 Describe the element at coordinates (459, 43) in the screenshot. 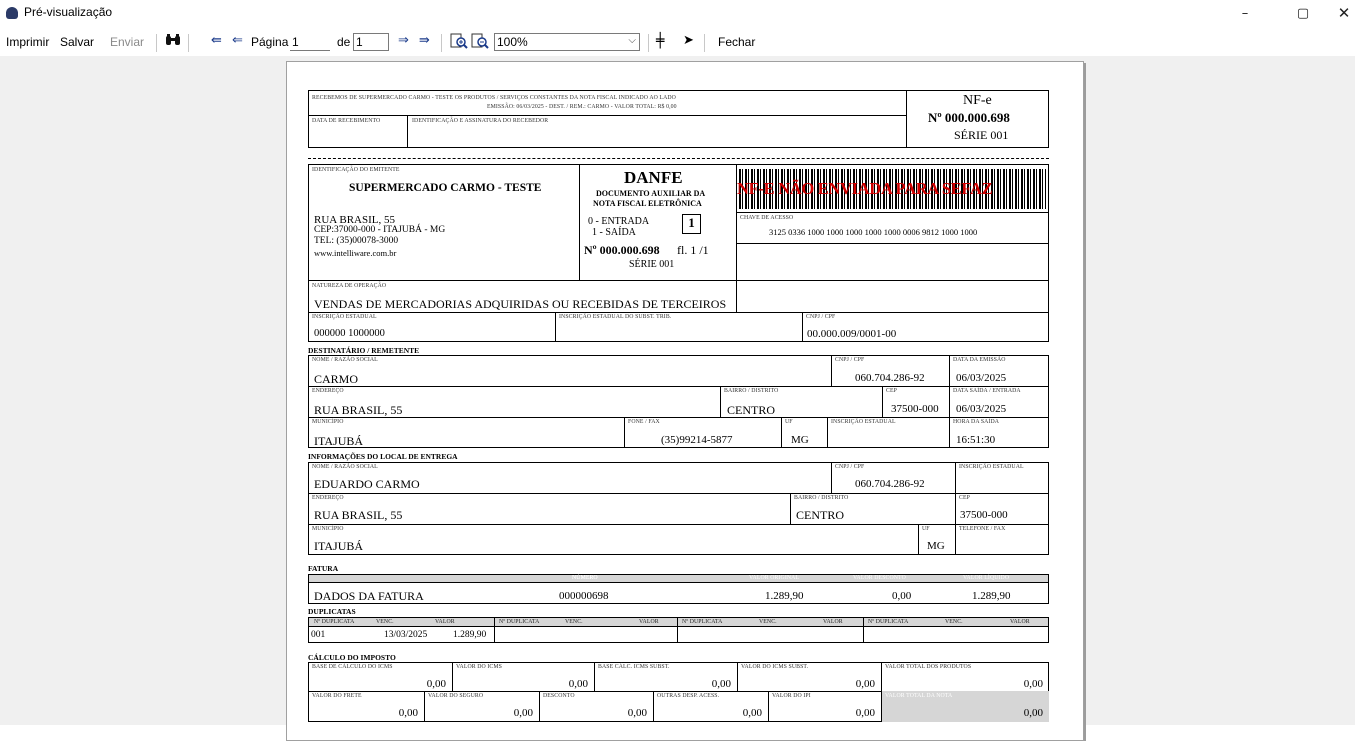

I see `zoom-in-icon` at that location.